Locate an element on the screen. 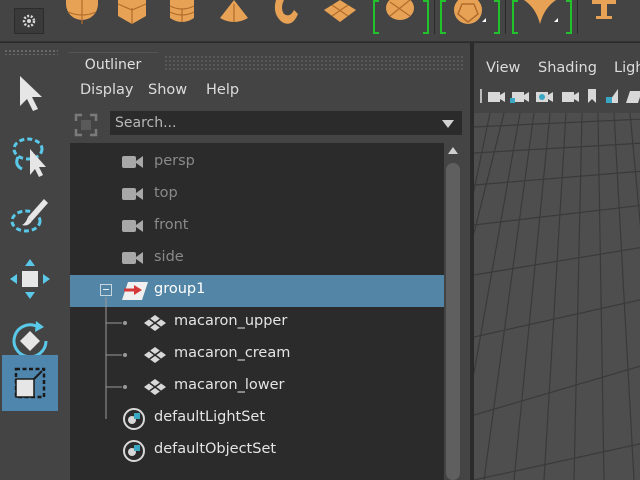 Image resolution: width=640 pixels, height=480 pixels. bookmark-icon is located at coordinates (592, 96).